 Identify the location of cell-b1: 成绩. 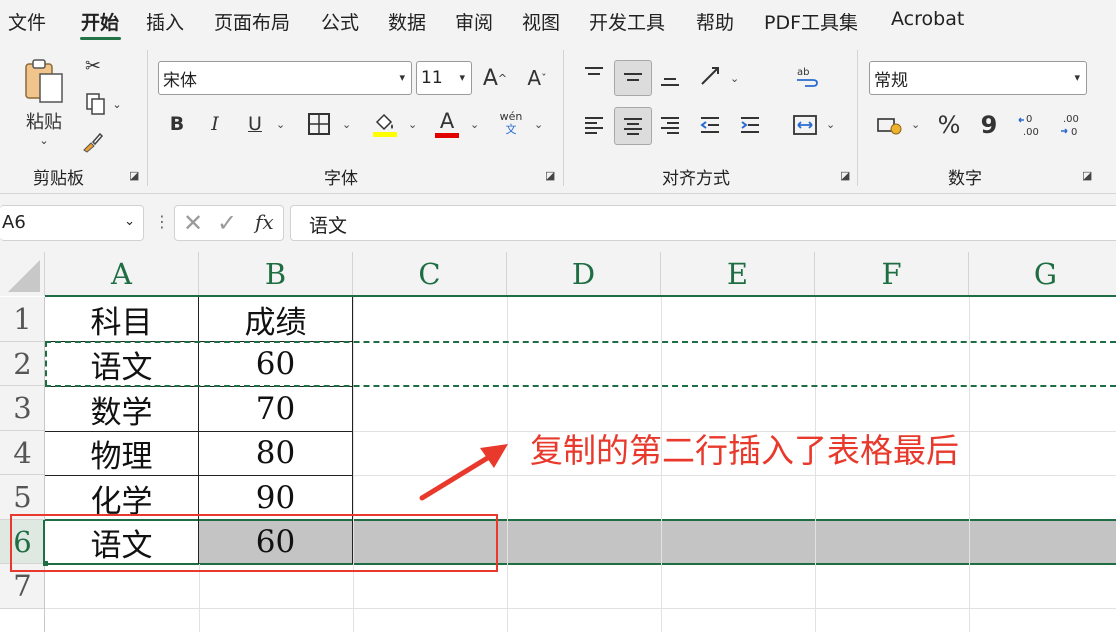
(275, 319).